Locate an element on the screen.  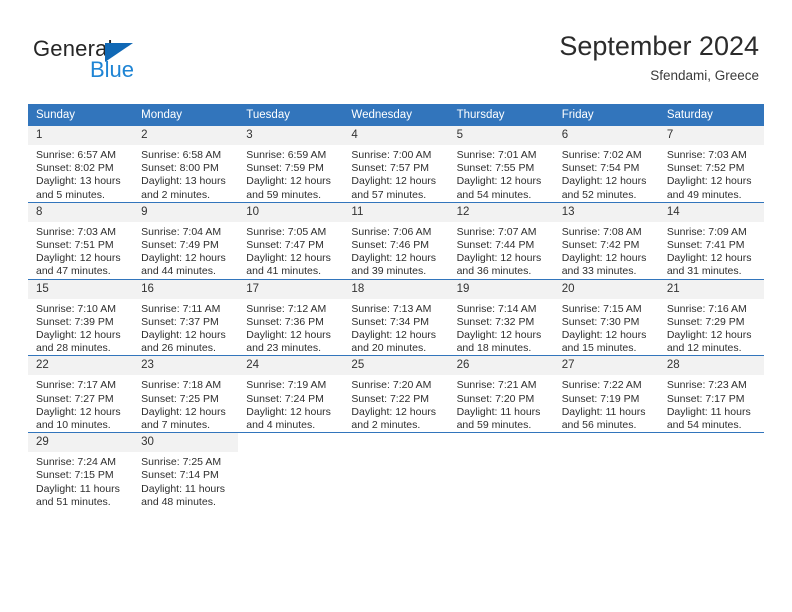
daylight-text-line2: and 41 minutes. is located at coordinates (283, 271).